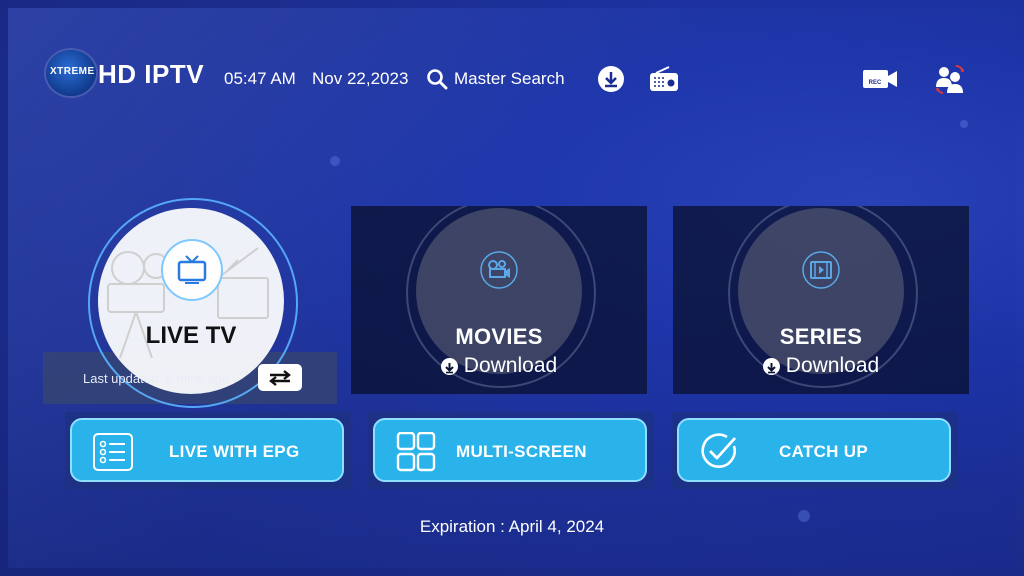 This screenshot has height=576, width=1024. I want to click on grid-icon, so click(416, 452).